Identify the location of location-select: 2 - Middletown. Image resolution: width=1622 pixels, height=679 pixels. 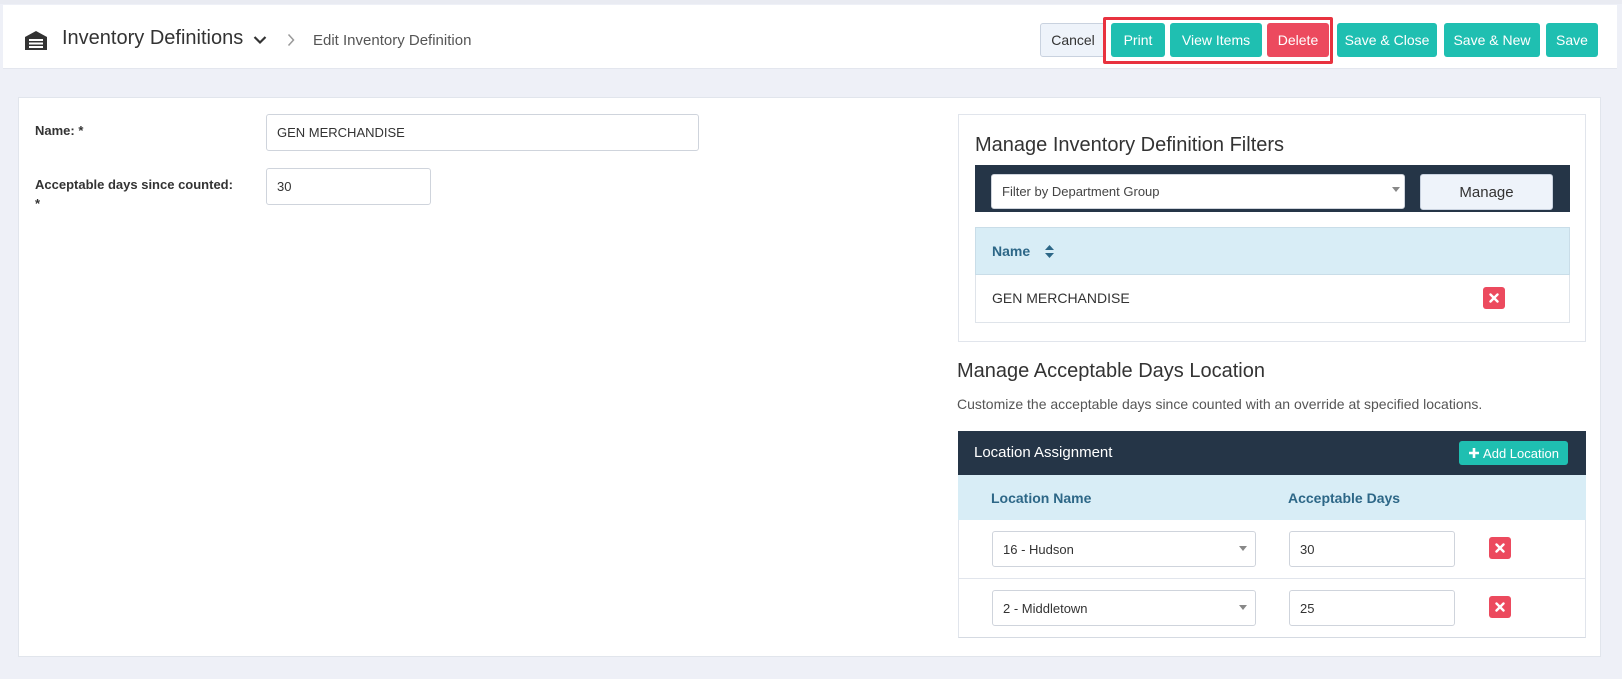
(1124, 608).